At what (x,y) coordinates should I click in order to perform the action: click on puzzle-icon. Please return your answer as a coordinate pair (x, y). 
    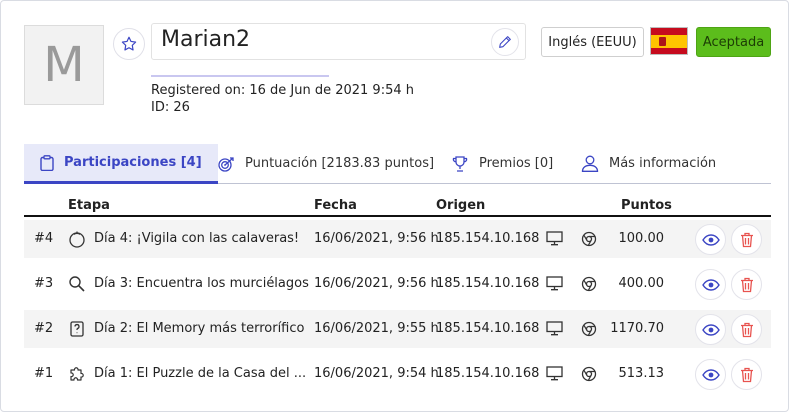
    Looking at the image, I should click on (77, 374).